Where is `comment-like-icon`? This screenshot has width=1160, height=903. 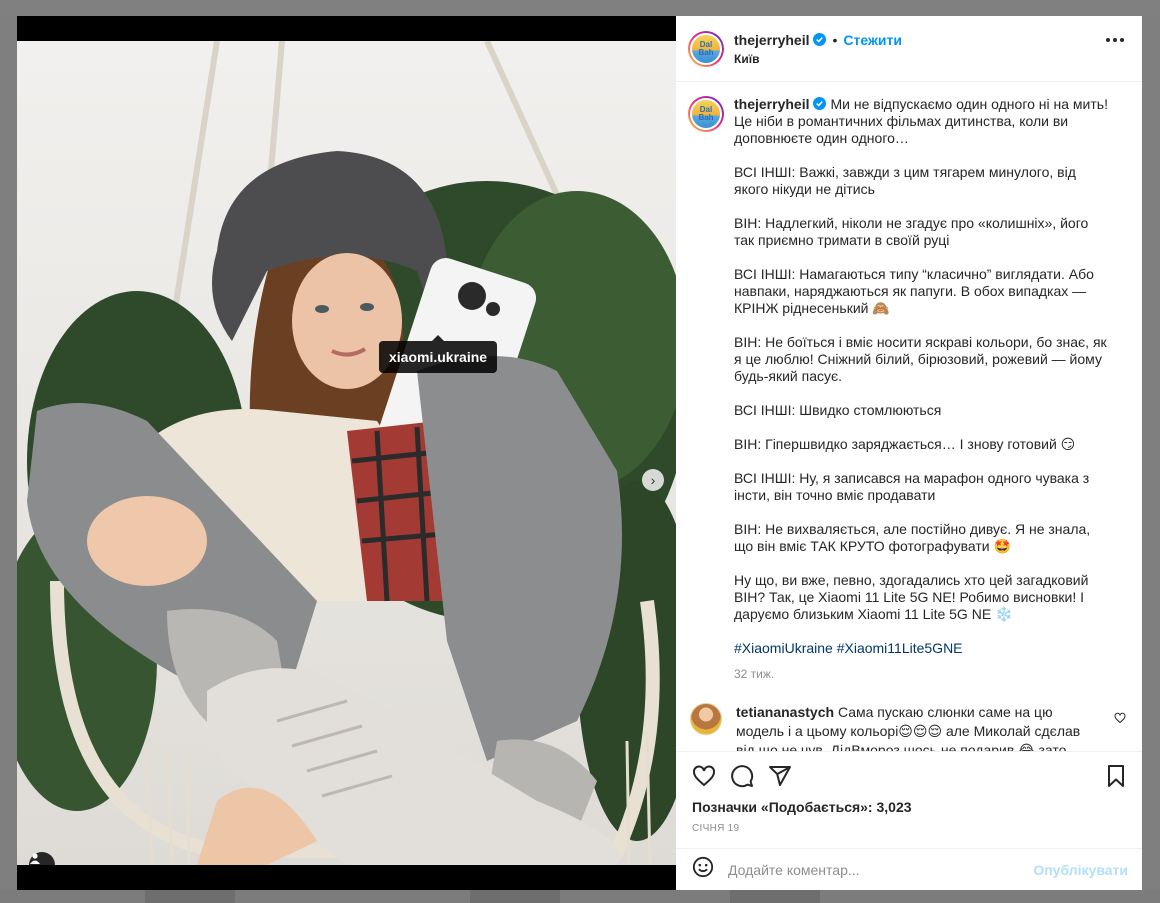
comment-like-icon is located at coordinates (1120, 720).